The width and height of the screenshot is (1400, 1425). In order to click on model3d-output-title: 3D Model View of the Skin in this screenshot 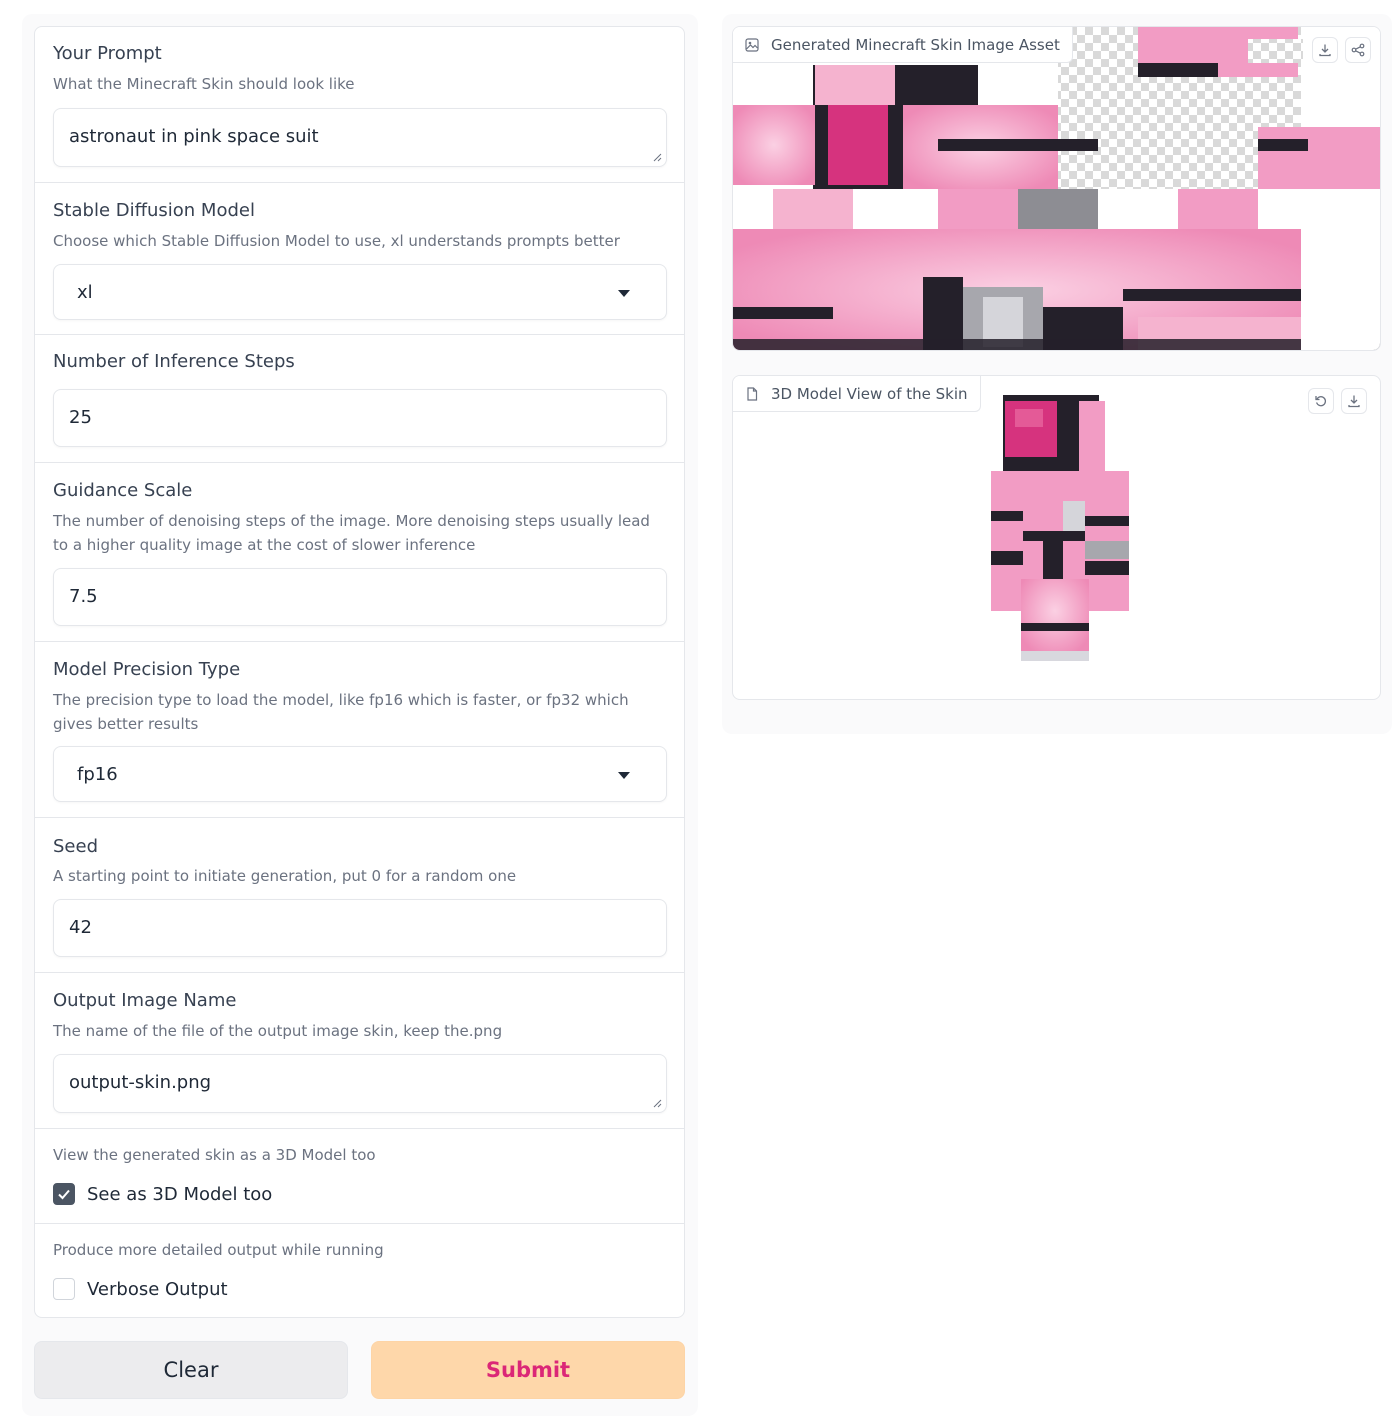, I will do `click(869, 394)`.